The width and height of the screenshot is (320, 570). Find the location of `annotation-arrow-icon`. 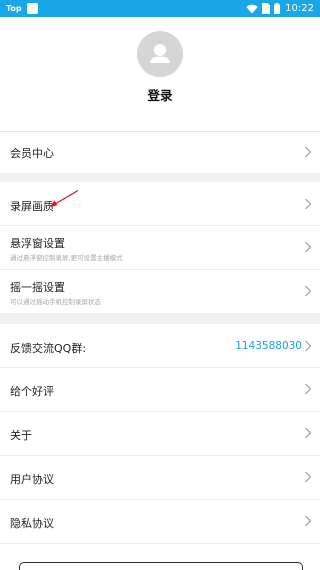

annotation-arrow-icon is located at coordinates (64, 198).